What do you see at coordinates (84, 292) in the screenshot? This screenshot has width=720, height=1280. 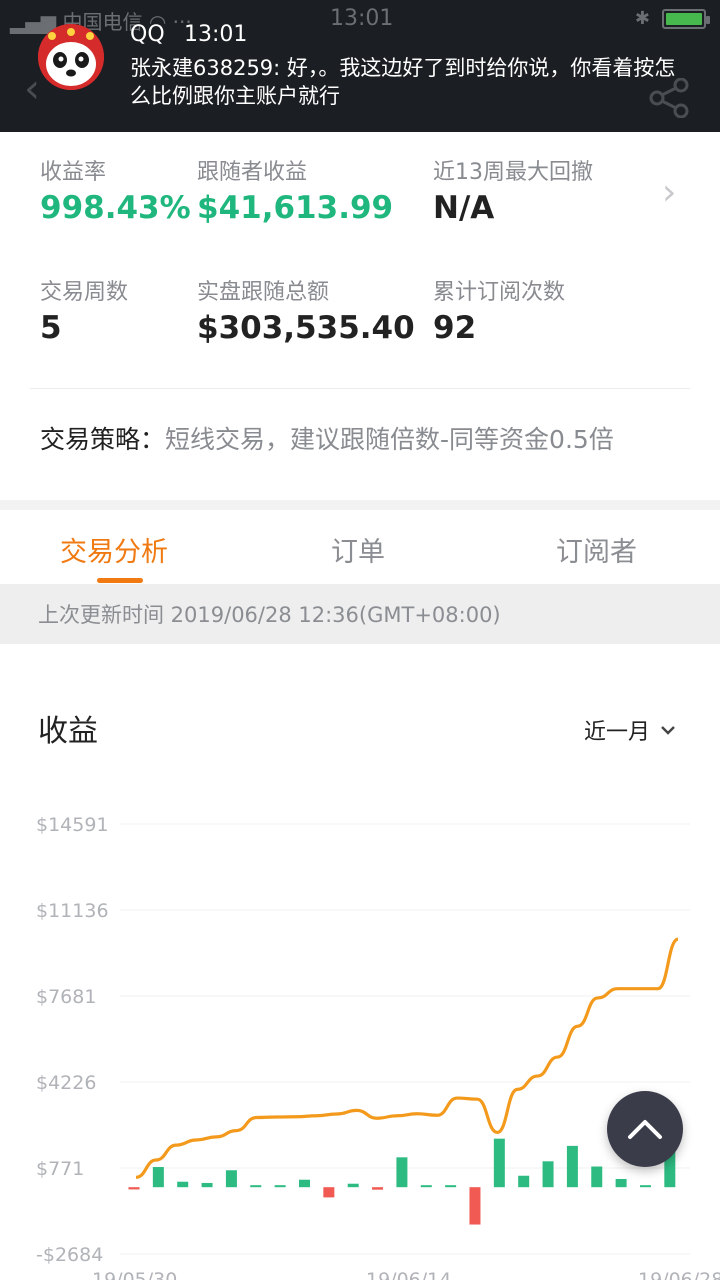 I see `stat-label-trading-weeks: 交易周数` at bounding box center [84, 292].